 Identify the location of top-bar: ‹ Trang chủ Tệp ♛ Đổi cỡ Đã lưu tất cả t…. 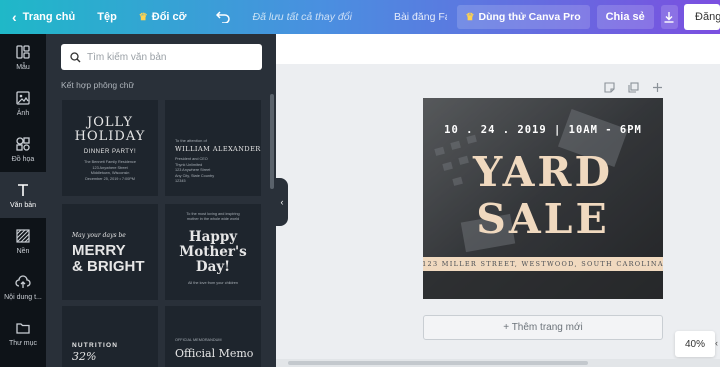
(360, 17).